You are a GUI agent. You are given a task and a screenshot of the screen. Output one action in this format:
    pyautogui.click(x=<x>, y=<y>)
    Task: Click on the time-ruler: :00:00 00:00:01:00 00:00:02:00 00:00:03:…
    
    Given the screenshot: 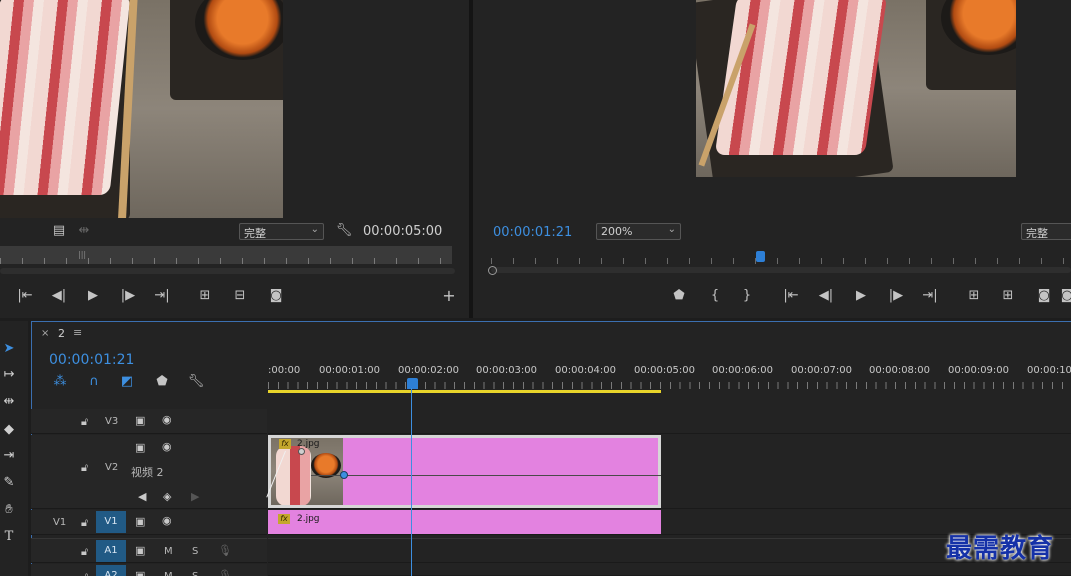 What is the action you would take?
    pyautogui.click(x=669, y=377)
    